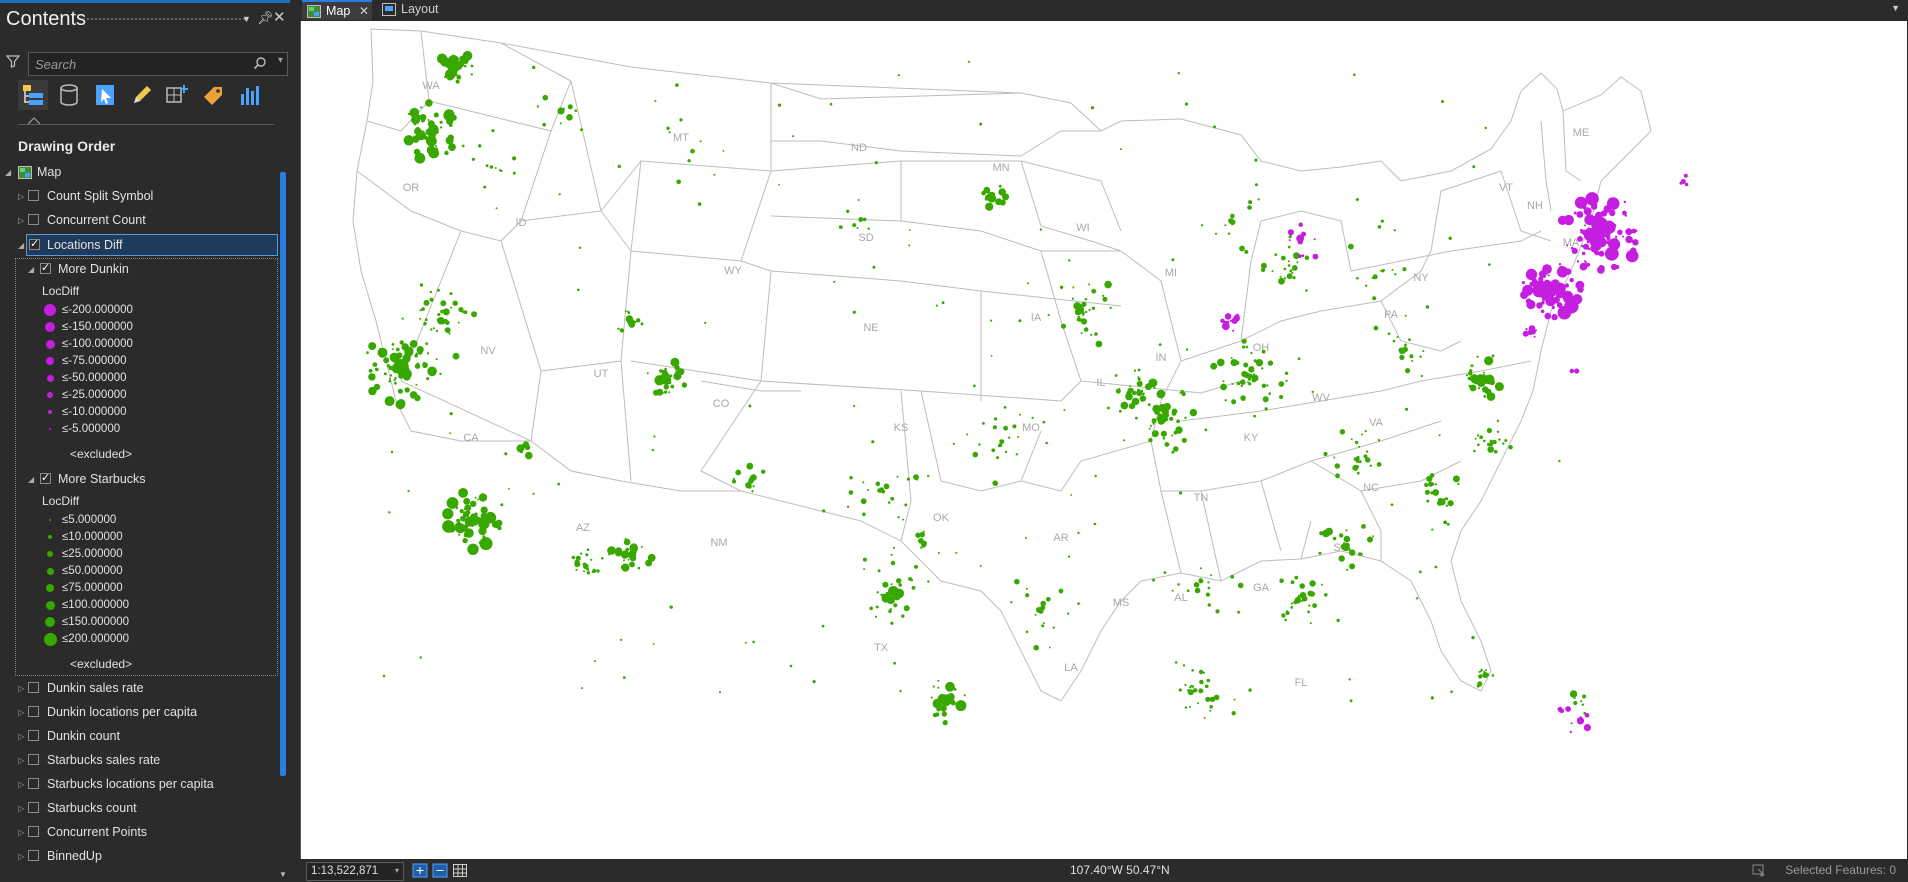 This screenshot has height=882, width=1908. I want to click on layer-item: ▷ Dunkin count, so click(140, 737).